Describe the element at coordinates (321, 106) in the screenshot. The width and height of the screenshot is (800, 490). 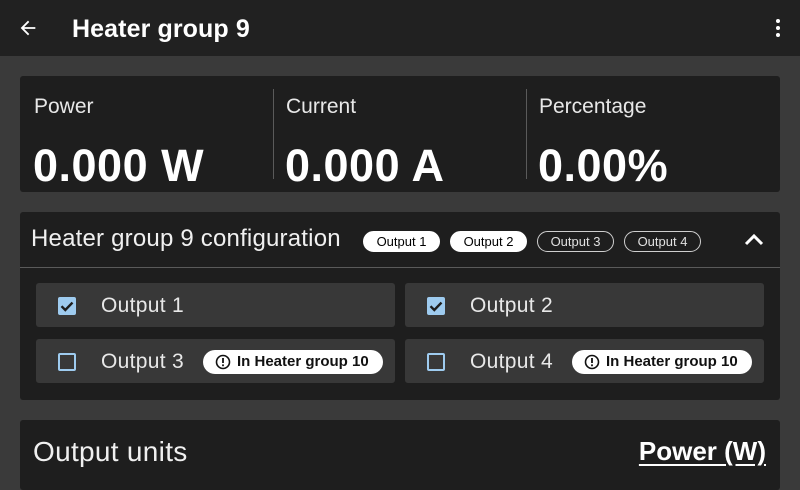
I see `stat-label: Current` at that location.